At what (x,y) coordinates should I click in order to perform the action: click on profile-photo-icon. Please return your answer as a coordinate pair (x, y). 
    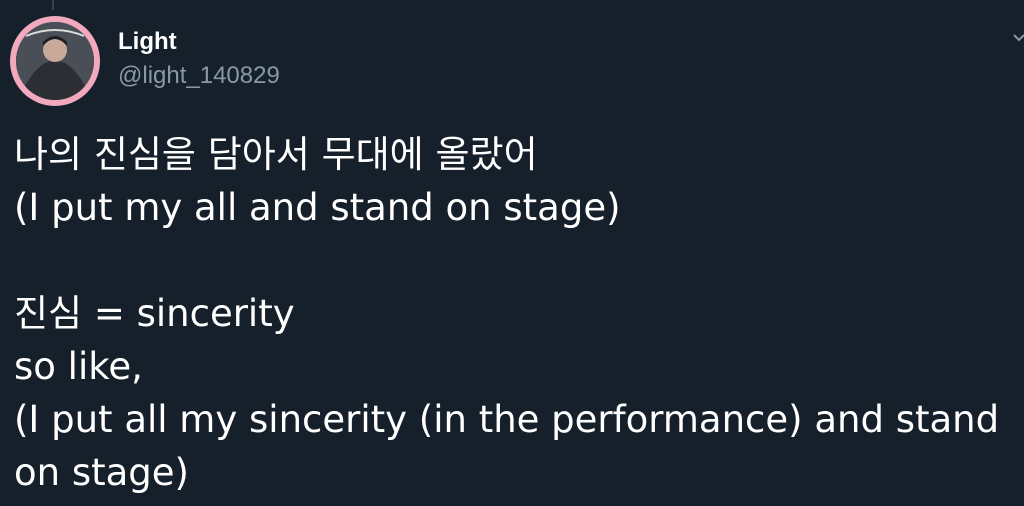
    Looking at the image, I should click on (55, 61).